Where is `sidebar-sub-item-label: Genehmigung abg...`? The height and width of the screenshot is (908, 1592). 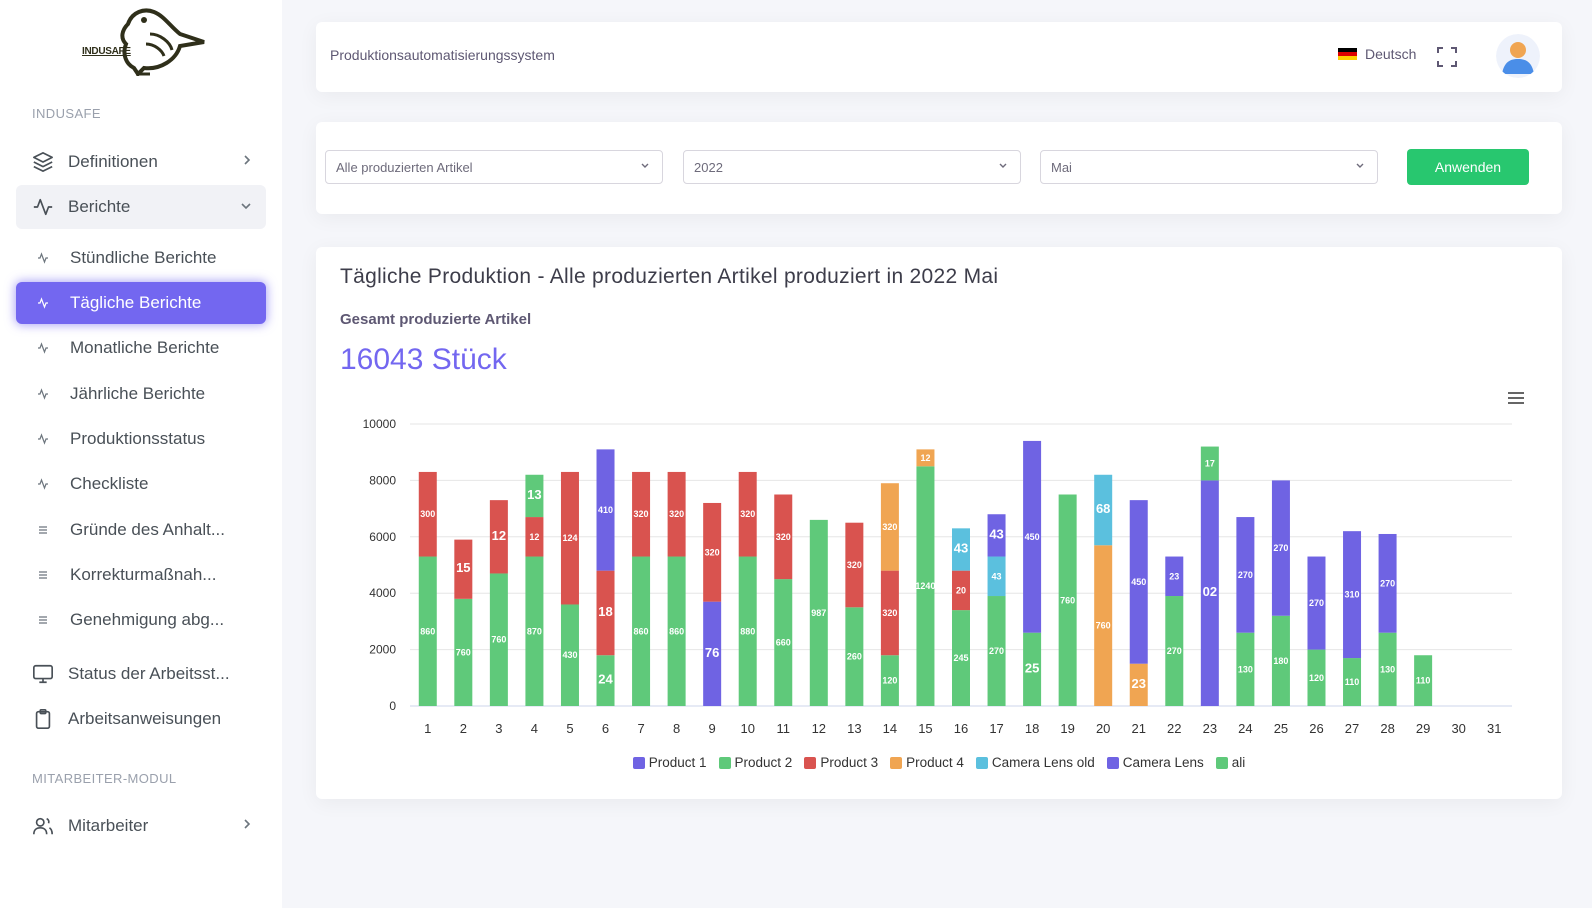 sidebar-sub-item-label: Genehmigung abg... is located at coordinates (147, 619).